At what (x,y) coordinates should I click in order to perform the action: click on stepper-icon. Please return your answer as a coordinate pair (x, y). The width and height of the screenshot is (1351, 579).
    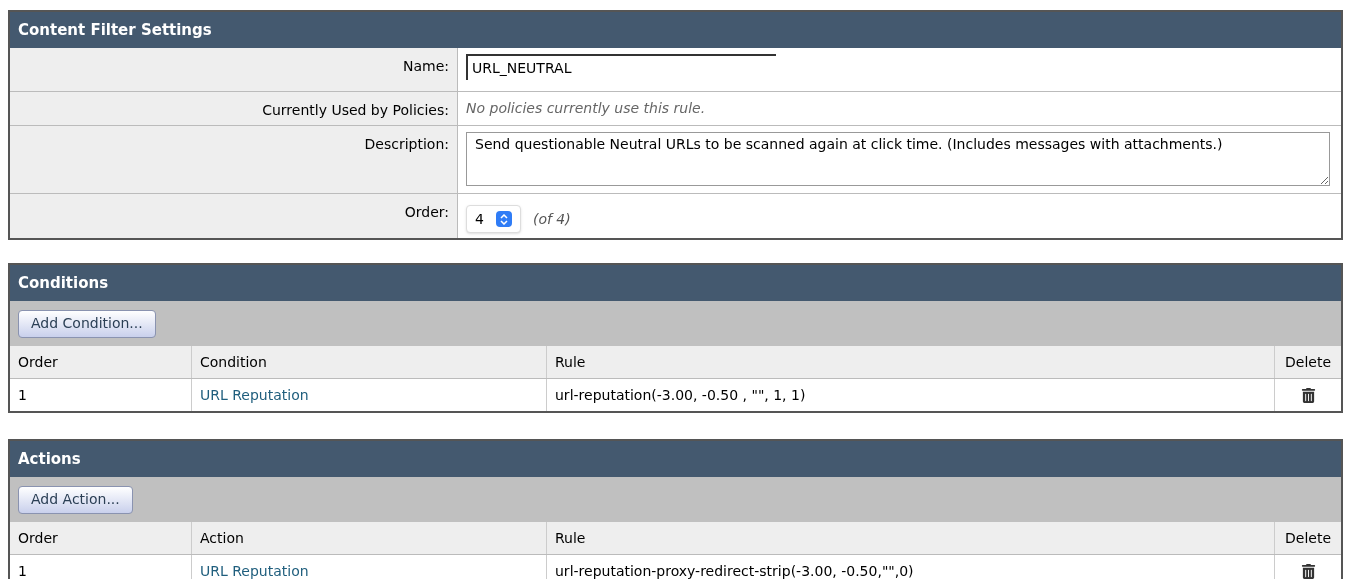
    Looking at the image, I should click on (503, 219).